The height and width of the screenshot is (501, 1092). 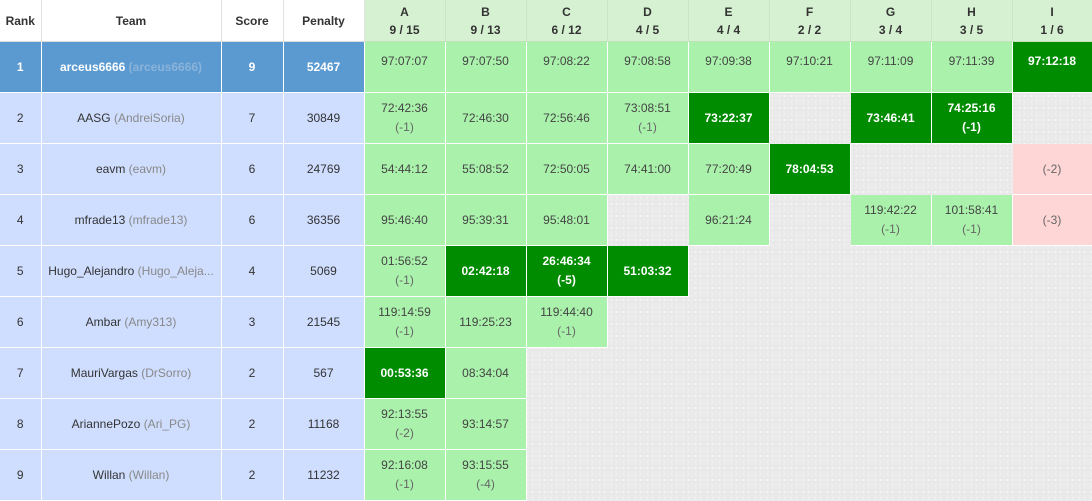 I want to click on problem-cell-f: 78:04:53, so click(x=810, y=169).